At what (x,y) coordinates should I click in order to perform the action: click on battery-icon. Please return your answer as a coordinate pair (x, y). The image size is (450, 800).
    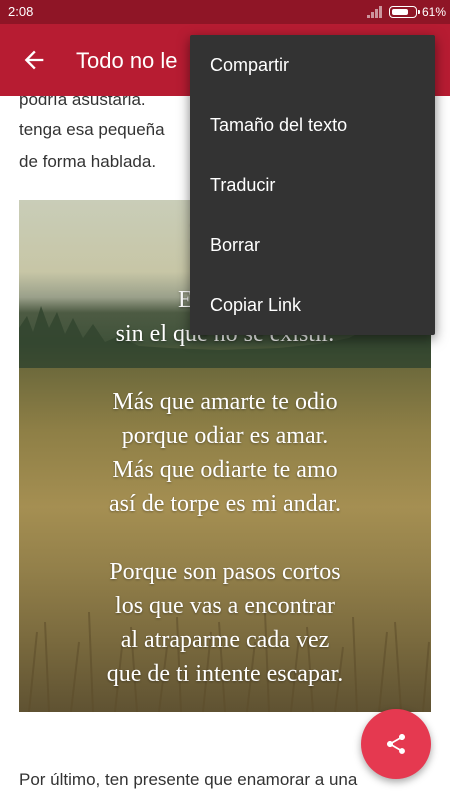
    Looking at the image, I should click on (404, 12).